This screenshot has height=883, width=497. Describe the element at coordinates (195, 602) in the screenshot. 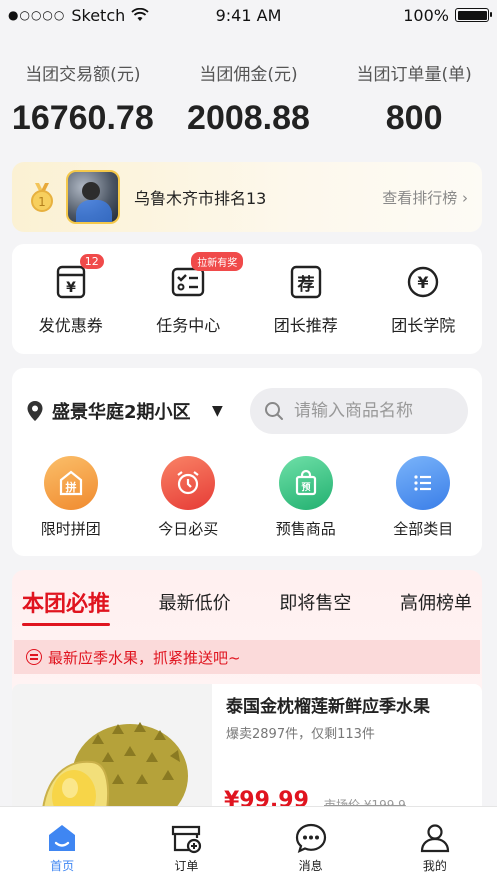

I see `tab-latest-low-price: 最新低价` at that location.